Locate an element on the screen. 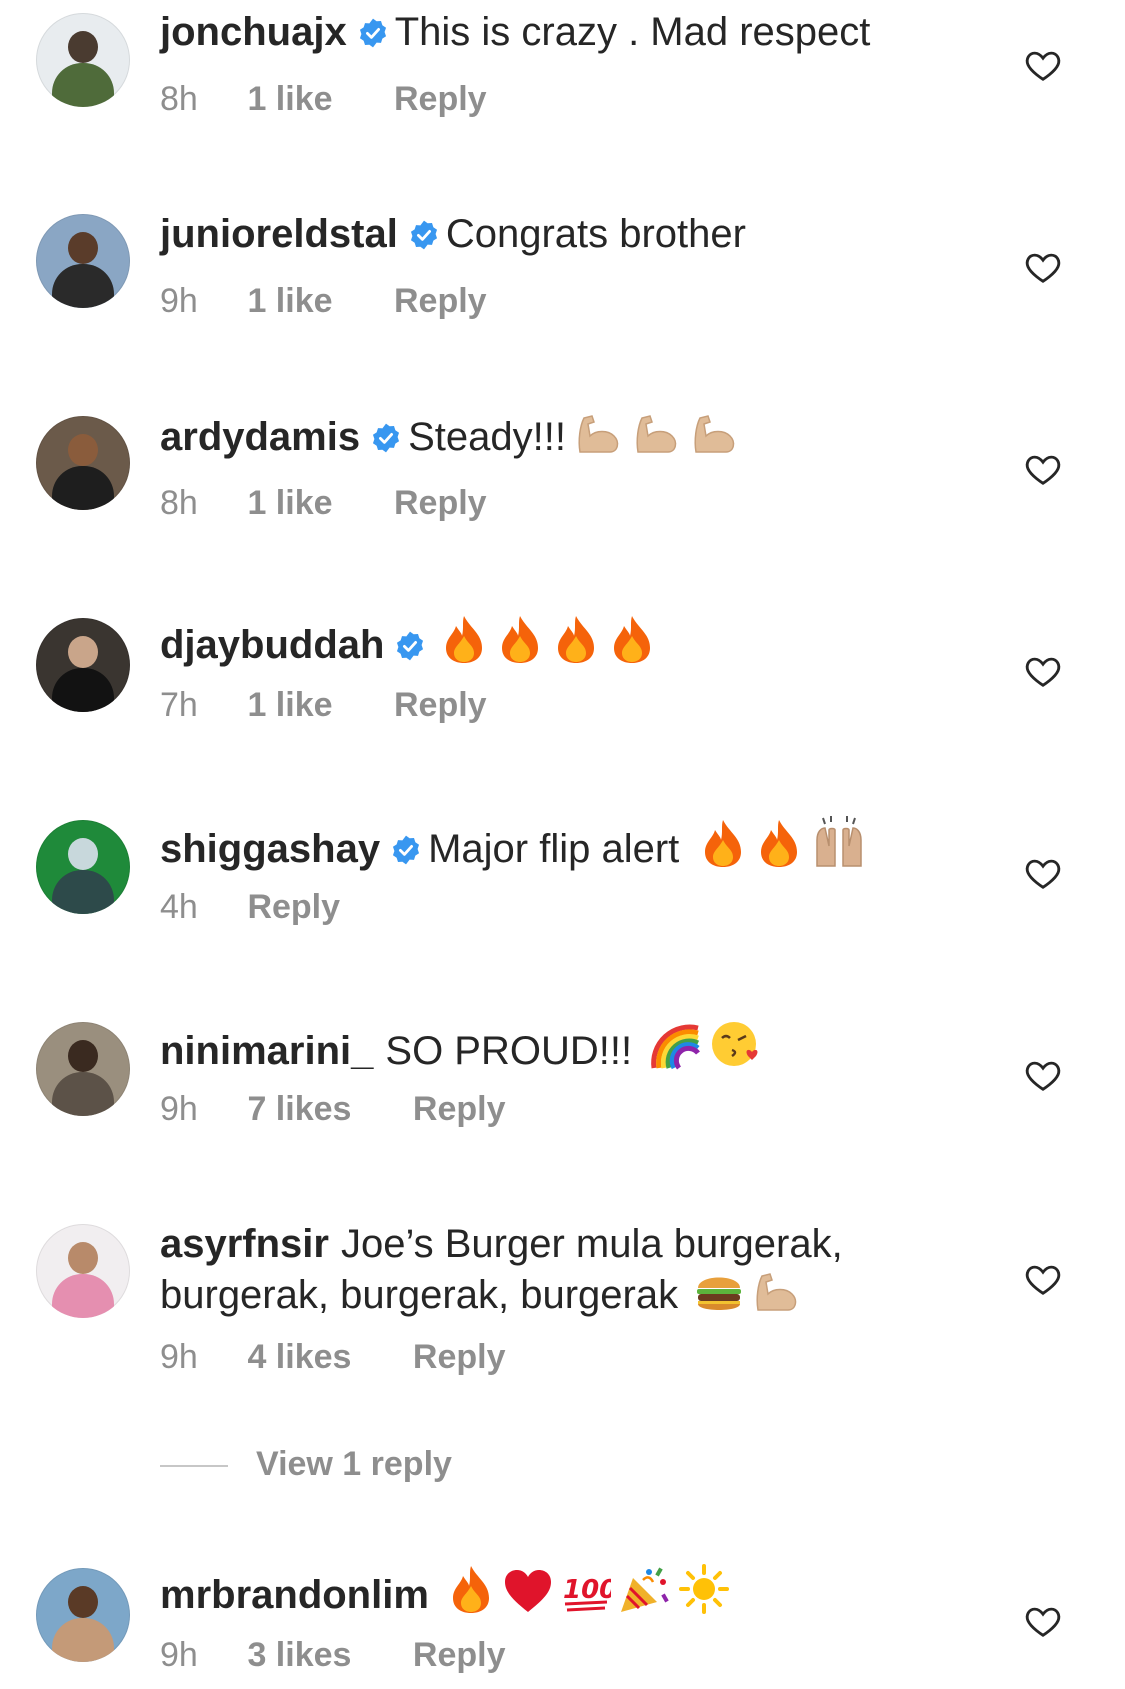 This screenshot has height=1689, width=1125. comment-text: Congrats brother is located at coordinates (595, 234).